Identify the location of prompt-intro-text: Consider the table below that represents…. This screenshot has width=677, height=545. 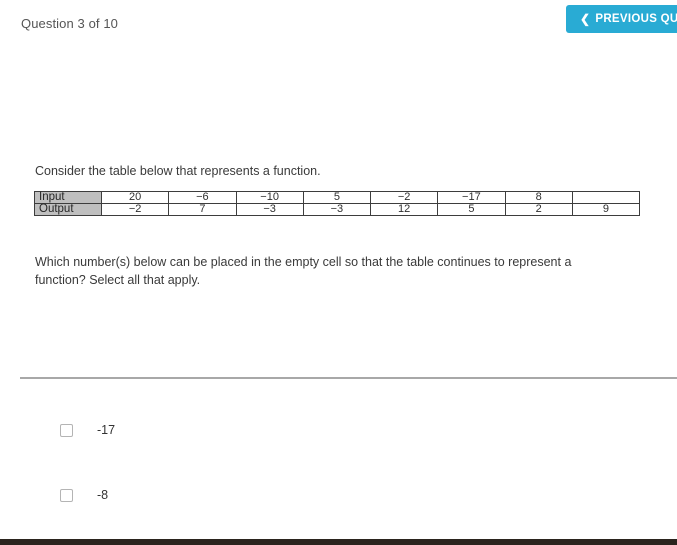
(178, 171).